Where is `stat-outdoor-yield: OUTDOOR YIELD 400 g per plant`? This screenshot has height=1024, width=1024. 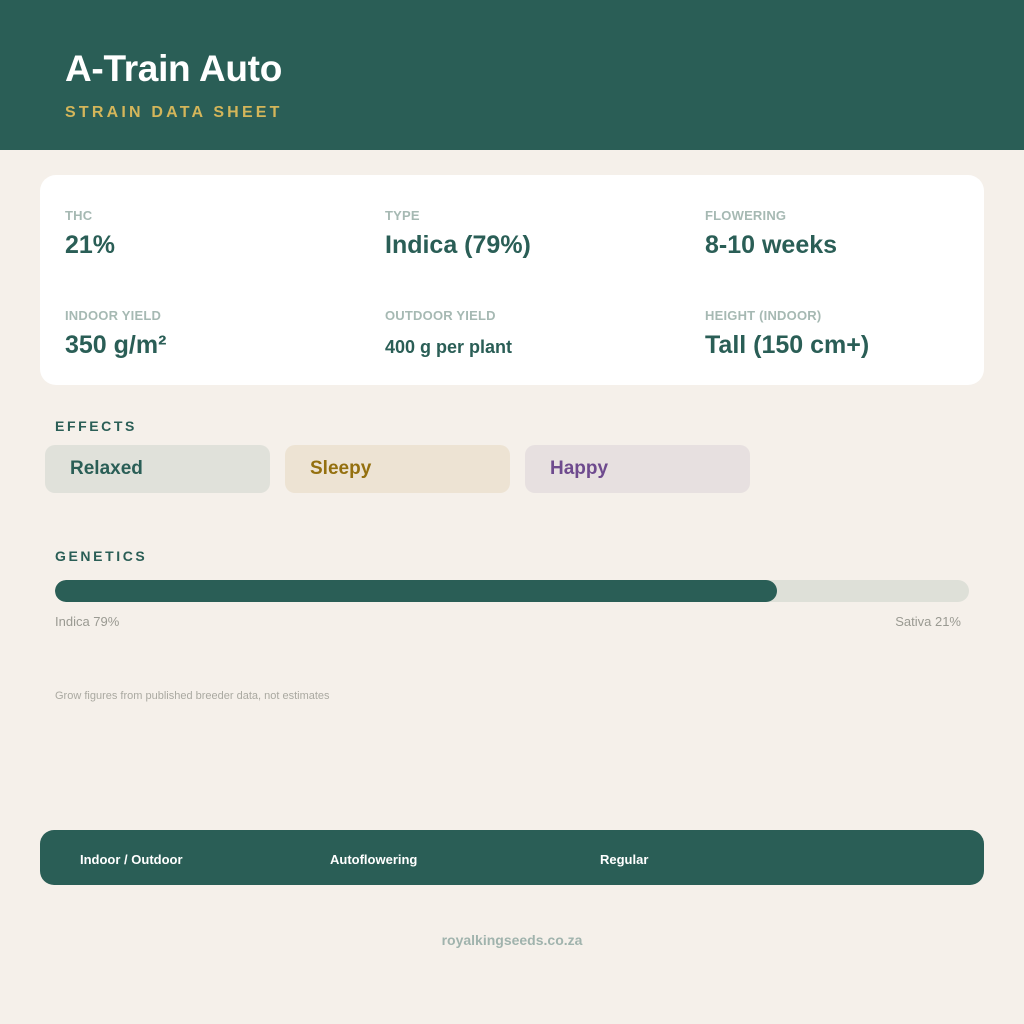
stat-outdoor-yield: OUTDOOR YIELD 400 g per plant is located at coordinates (448, 333).